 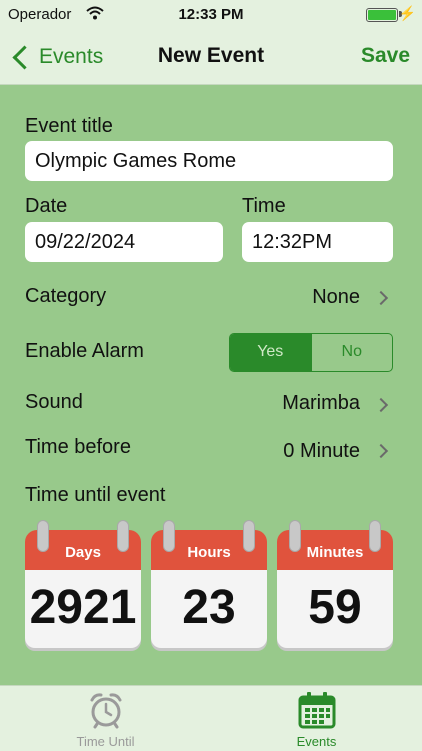 I want to click on alarm-clock-icon, so click(x=106, y=710).